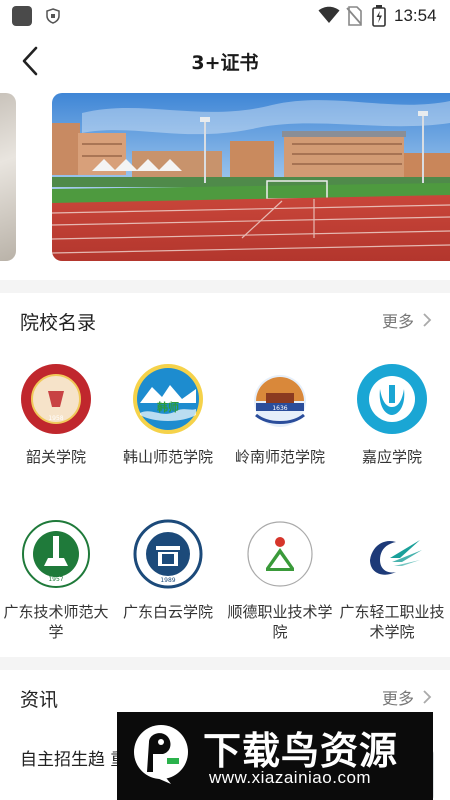  What do you see at coordinates (280, 399) in the screenshot?
I see `school-logo-lingnan: 1636` at bounding box center [280, 399].